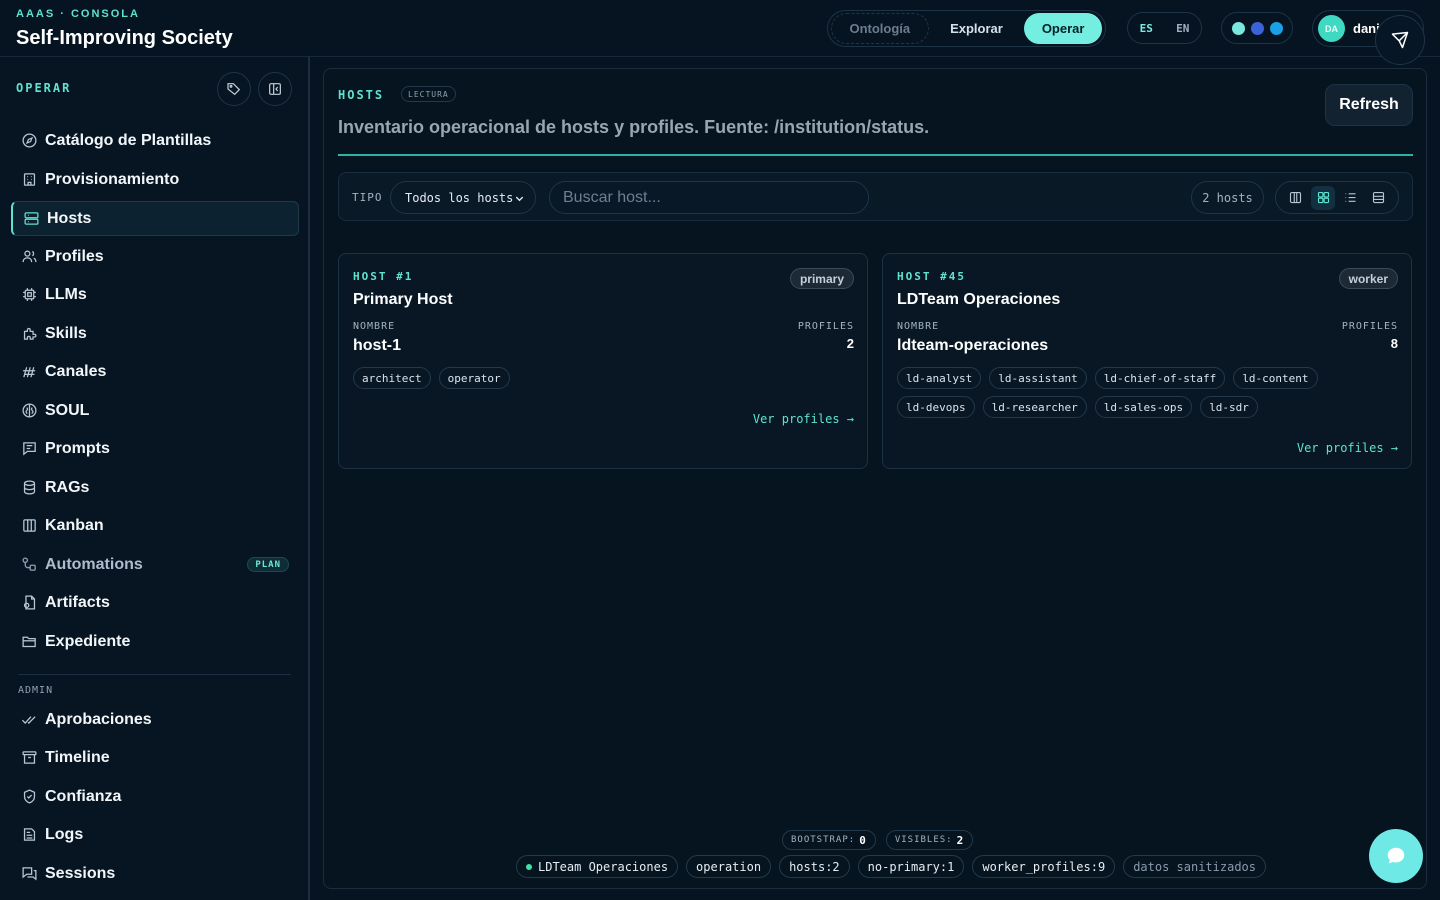  Describe the element at coordinates (1164, 28) in the screenshot. I see `language-switch: ES EN` at that location.